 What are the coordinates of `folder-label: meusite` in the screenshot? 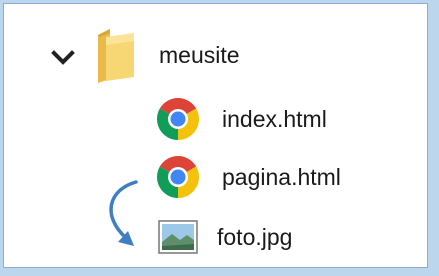 It's located at (199, 55).